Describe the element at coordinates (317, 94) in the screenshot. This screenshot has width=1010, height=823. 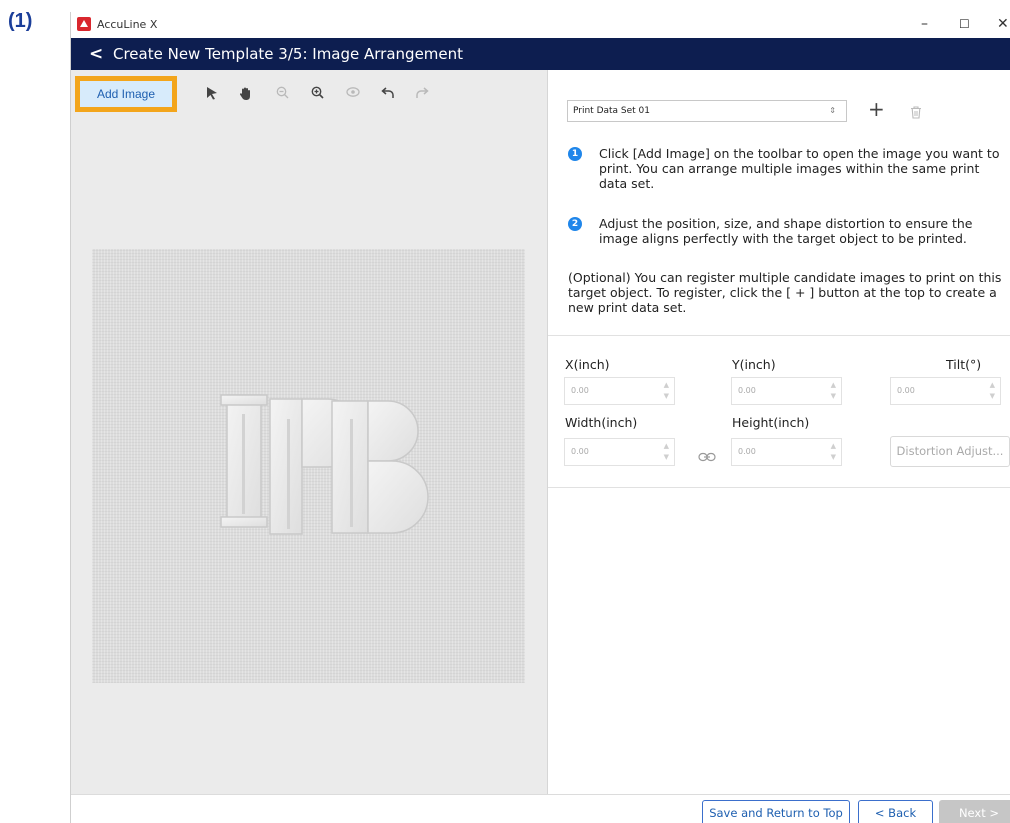
I see `zoom-in-icon` at that location.